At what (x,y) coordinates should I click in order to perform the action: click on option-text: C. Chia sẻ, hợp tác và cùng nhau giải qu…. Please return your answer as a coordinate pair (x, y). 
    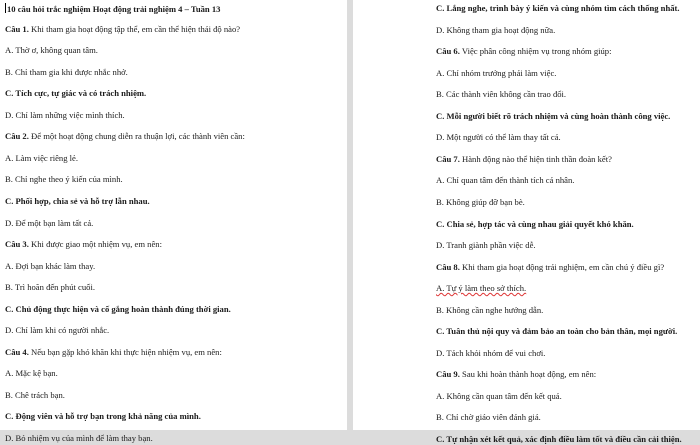
    Looking at the image, I should click on (535, 223).